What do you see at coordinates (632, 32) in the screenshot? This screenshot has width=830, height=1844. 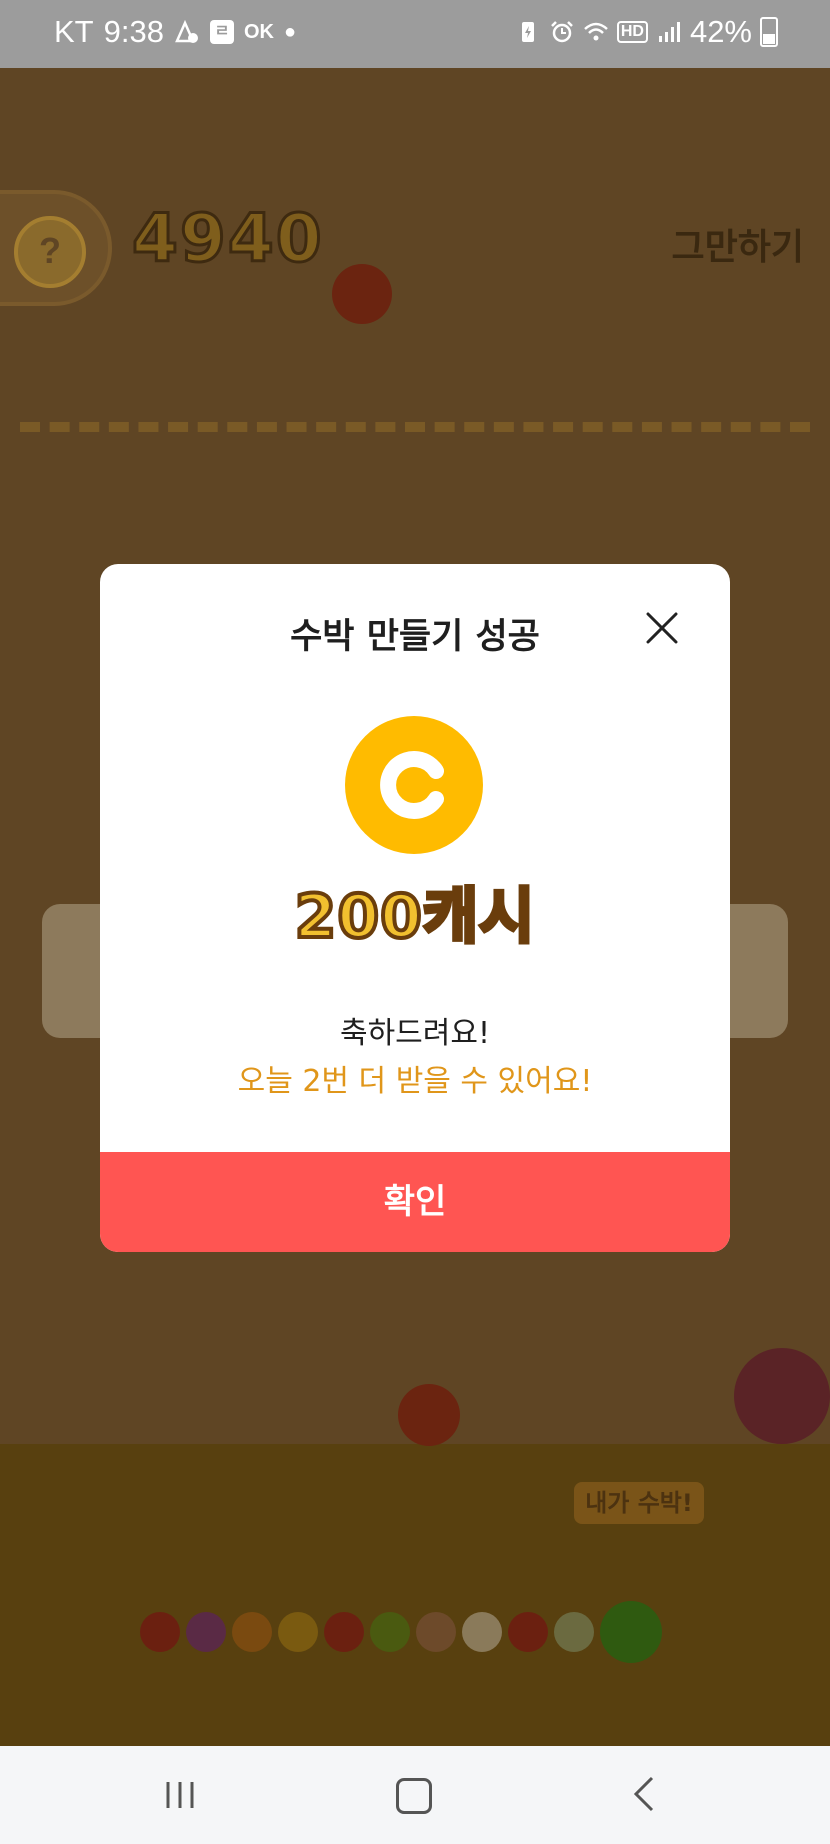 I see `hd-icon: HD` at bounding box center [632, 32].